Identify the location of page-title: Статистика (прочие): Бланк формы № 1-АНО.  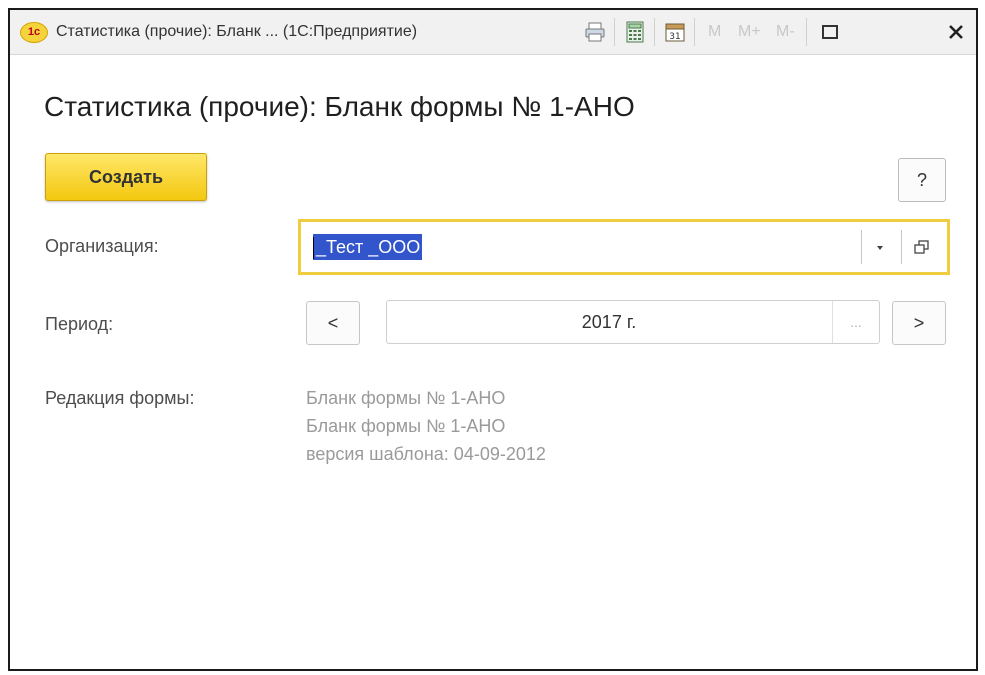
(339, 106).